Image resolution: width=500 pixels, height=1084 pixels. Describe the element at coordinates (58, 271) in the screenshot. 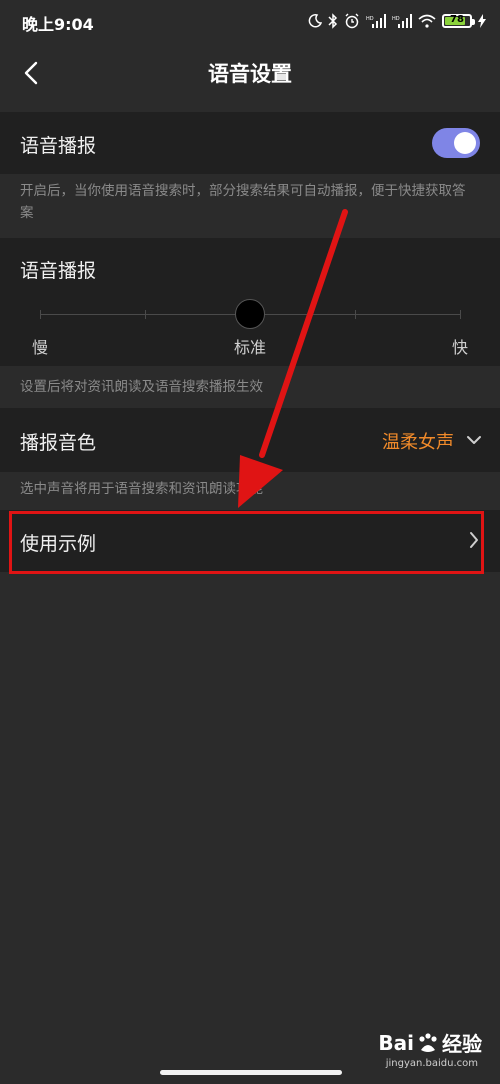

I see `speed-label: 语音播报` at that location.